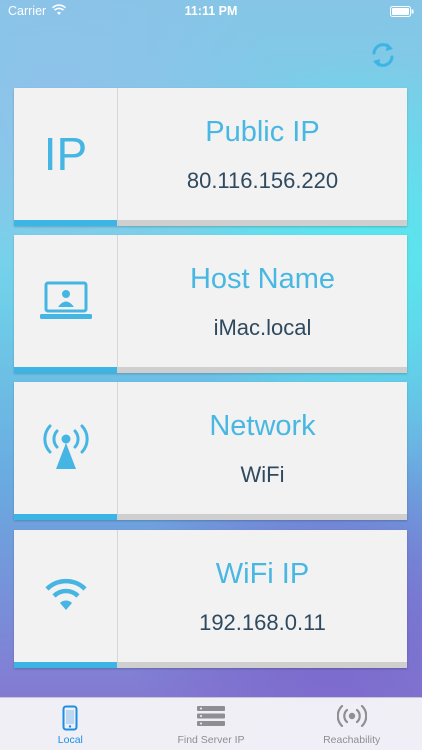 This screenshot has height=750, width=422. What do you see at coordinates (262, 180) in the screenshot?
I see `public-ip-value: 80.116.156.220` at bounding box center [262, 180].